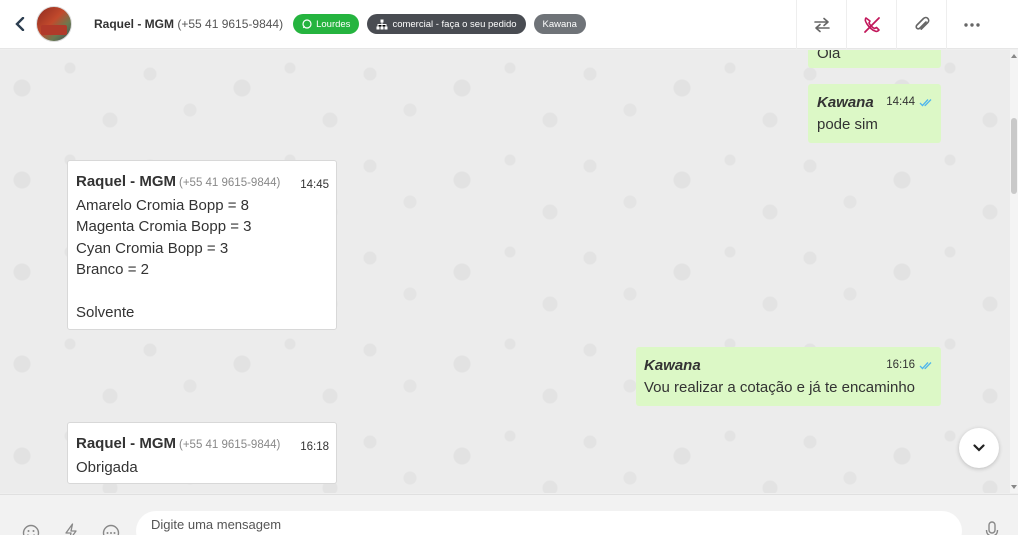 Image resolution: width=1018 pixels, height=535 pixels. I want to click on tag-queue-label: comercial - faça o seu pedido, so click(454, 24).